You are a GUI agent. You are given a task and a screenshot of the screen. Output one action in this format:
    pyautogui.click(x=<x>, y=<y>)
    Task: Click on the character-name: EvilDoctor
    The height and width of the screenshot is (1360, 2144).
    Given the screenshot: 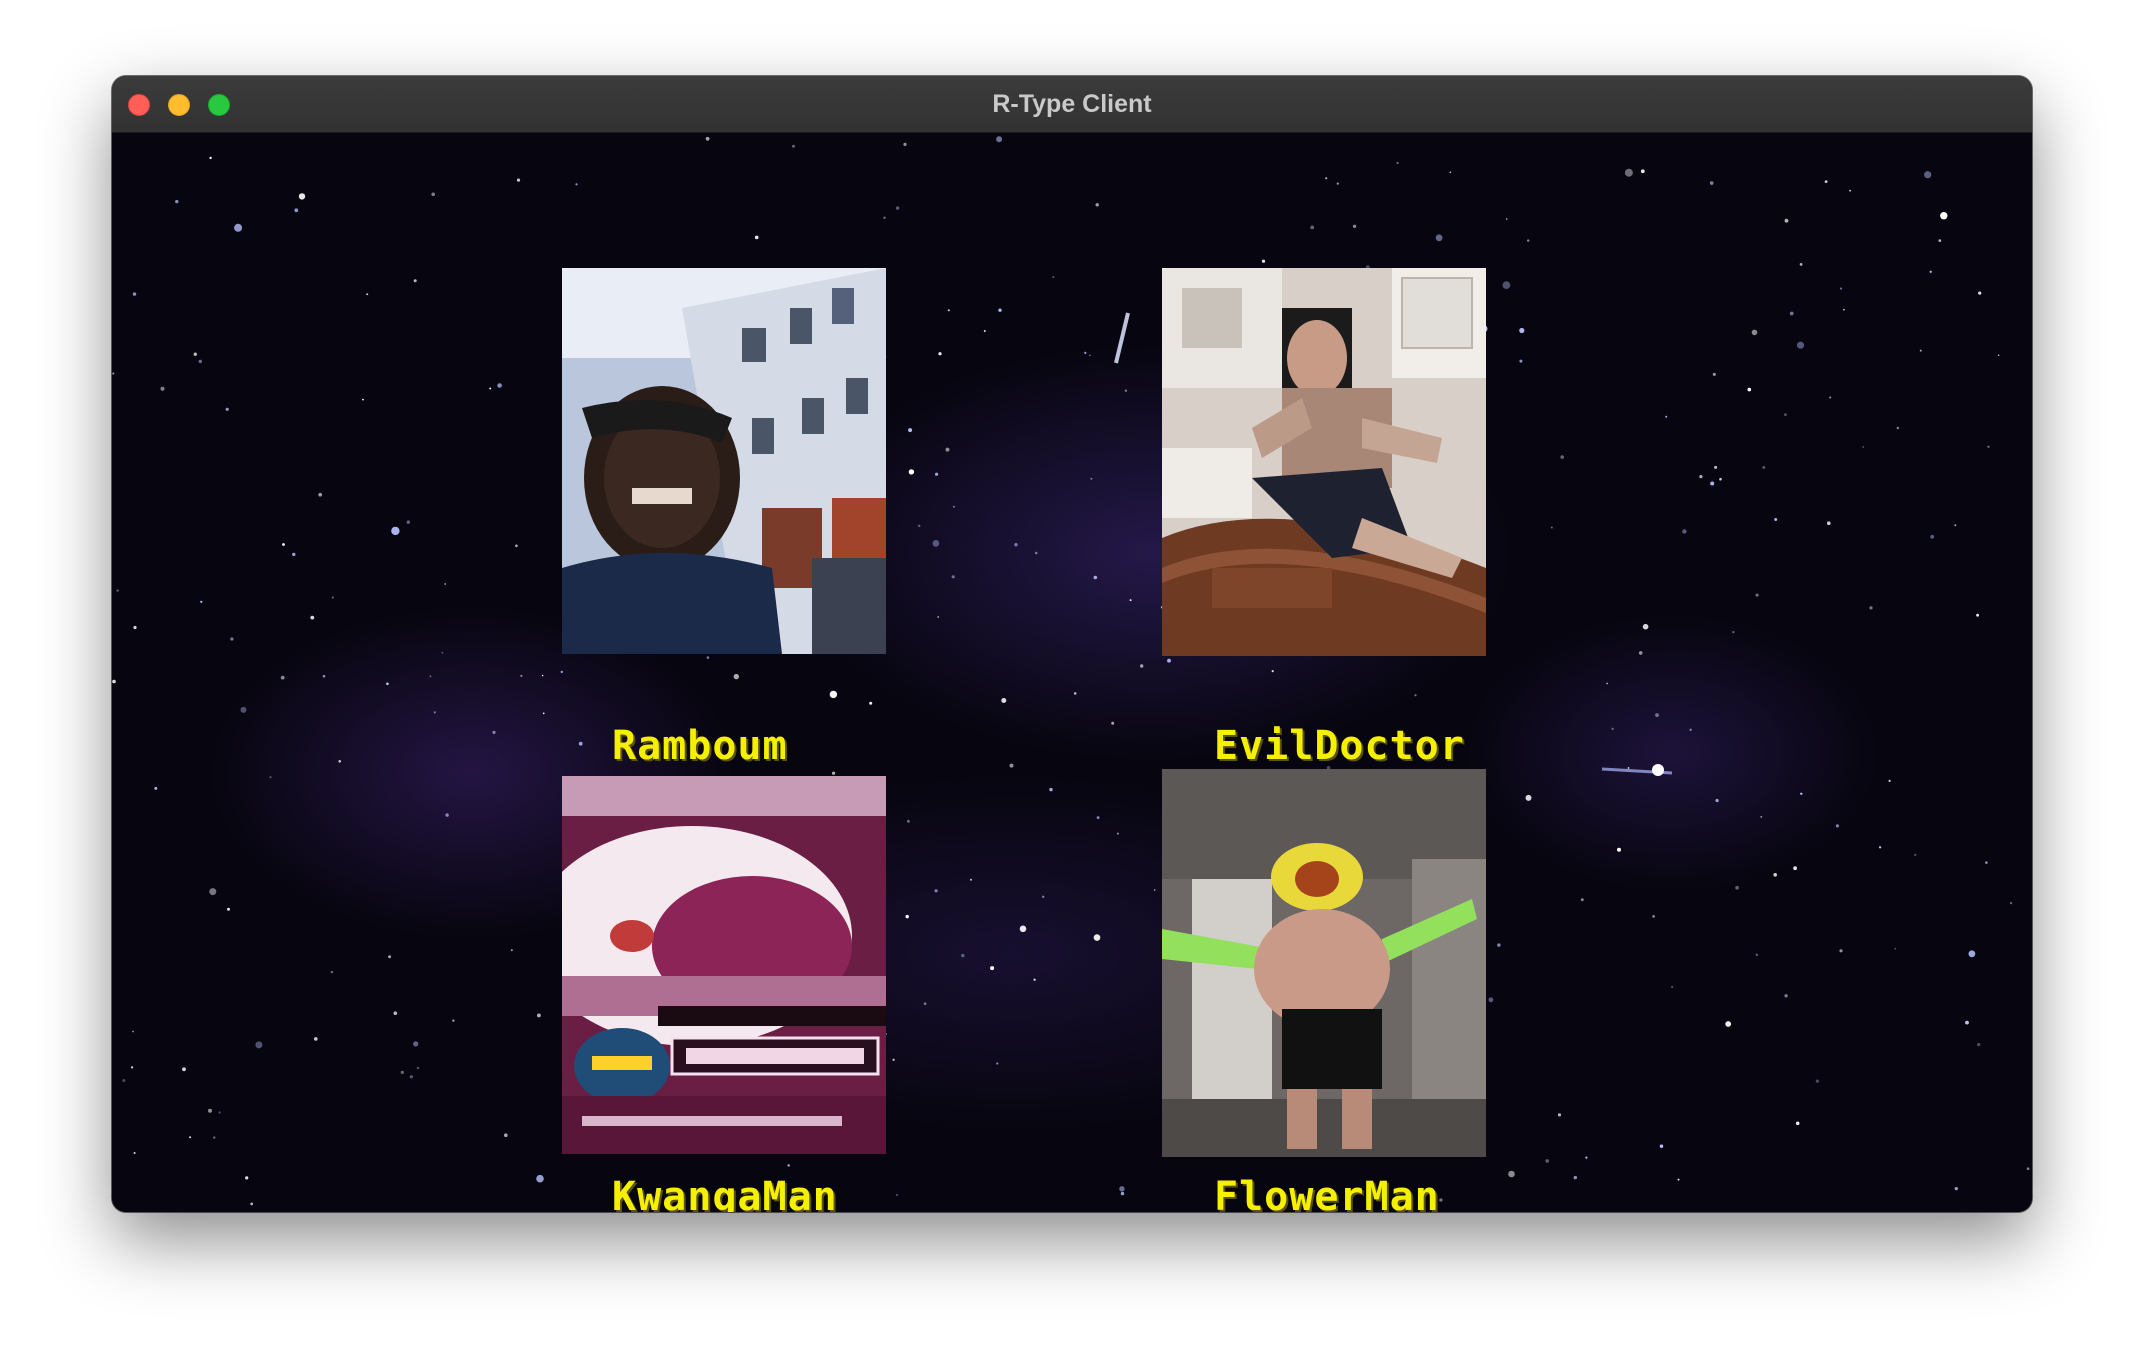 What is the action you would take?
    pyautogui.click(x=1339, y=746)
    